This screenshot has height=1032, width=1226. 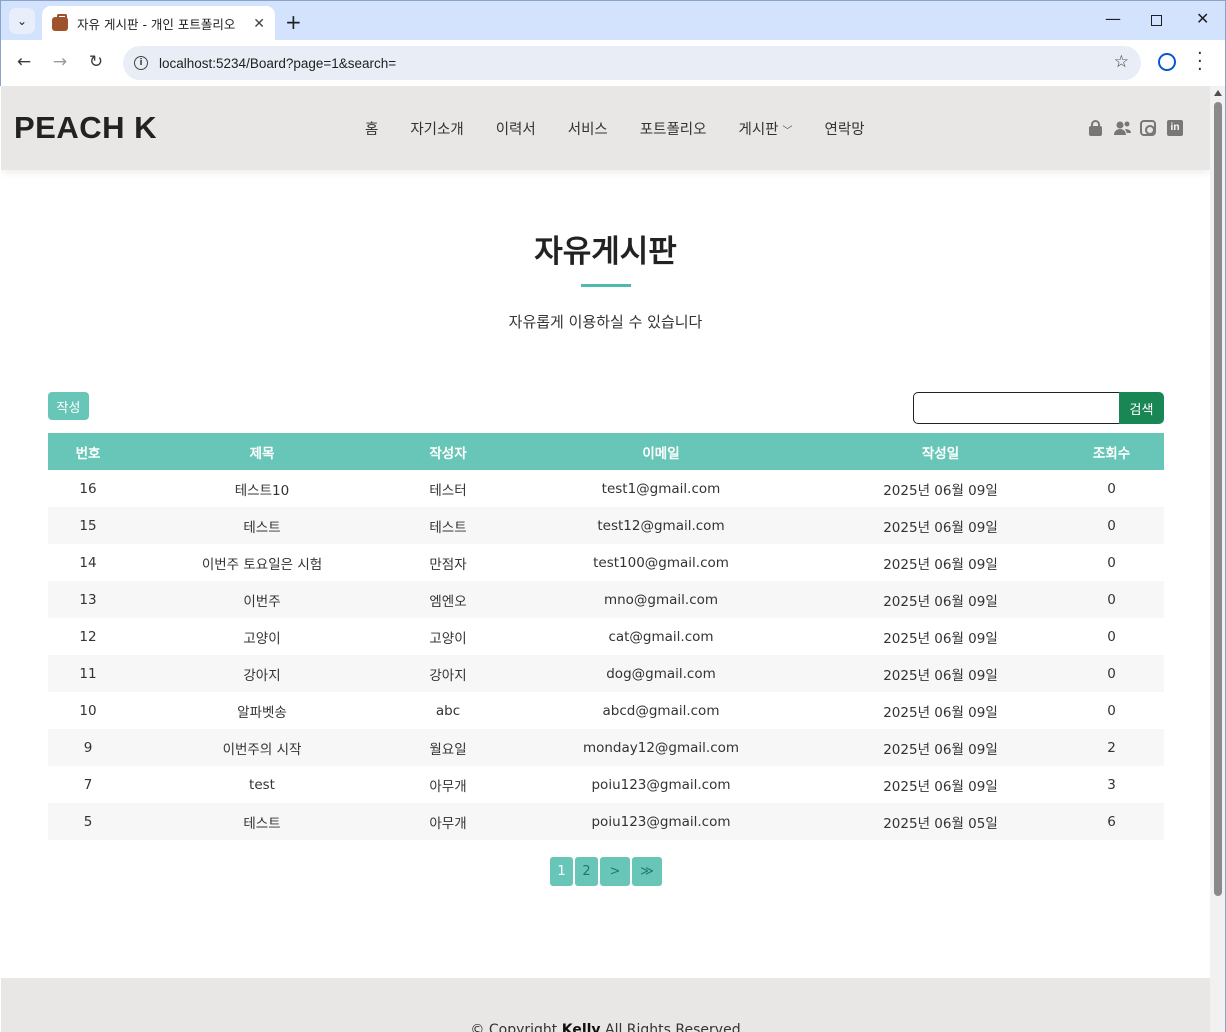 What do you see at coordinates (85, 128) in the screenshot?
I see `site-logo: PEACH K` at bounding box center [85, 128].